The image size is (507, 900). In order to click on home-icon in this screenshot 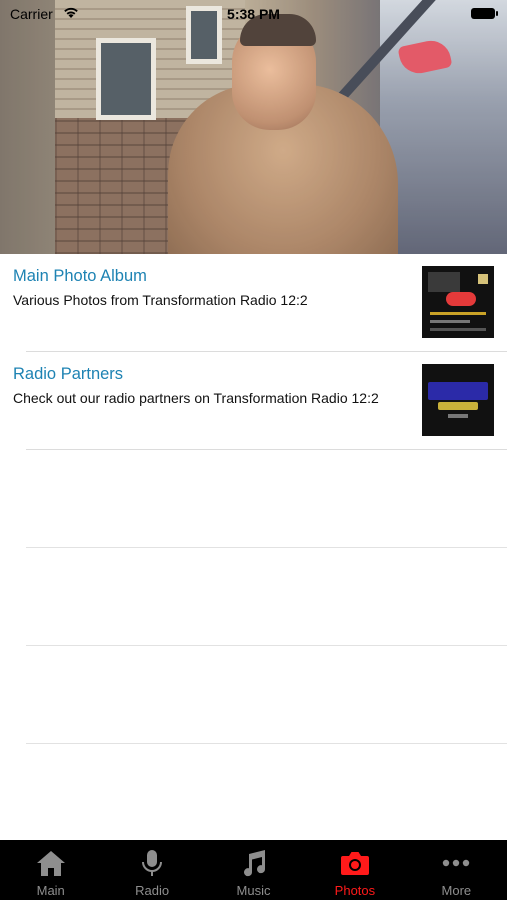, I will do `click(50, 863)`.